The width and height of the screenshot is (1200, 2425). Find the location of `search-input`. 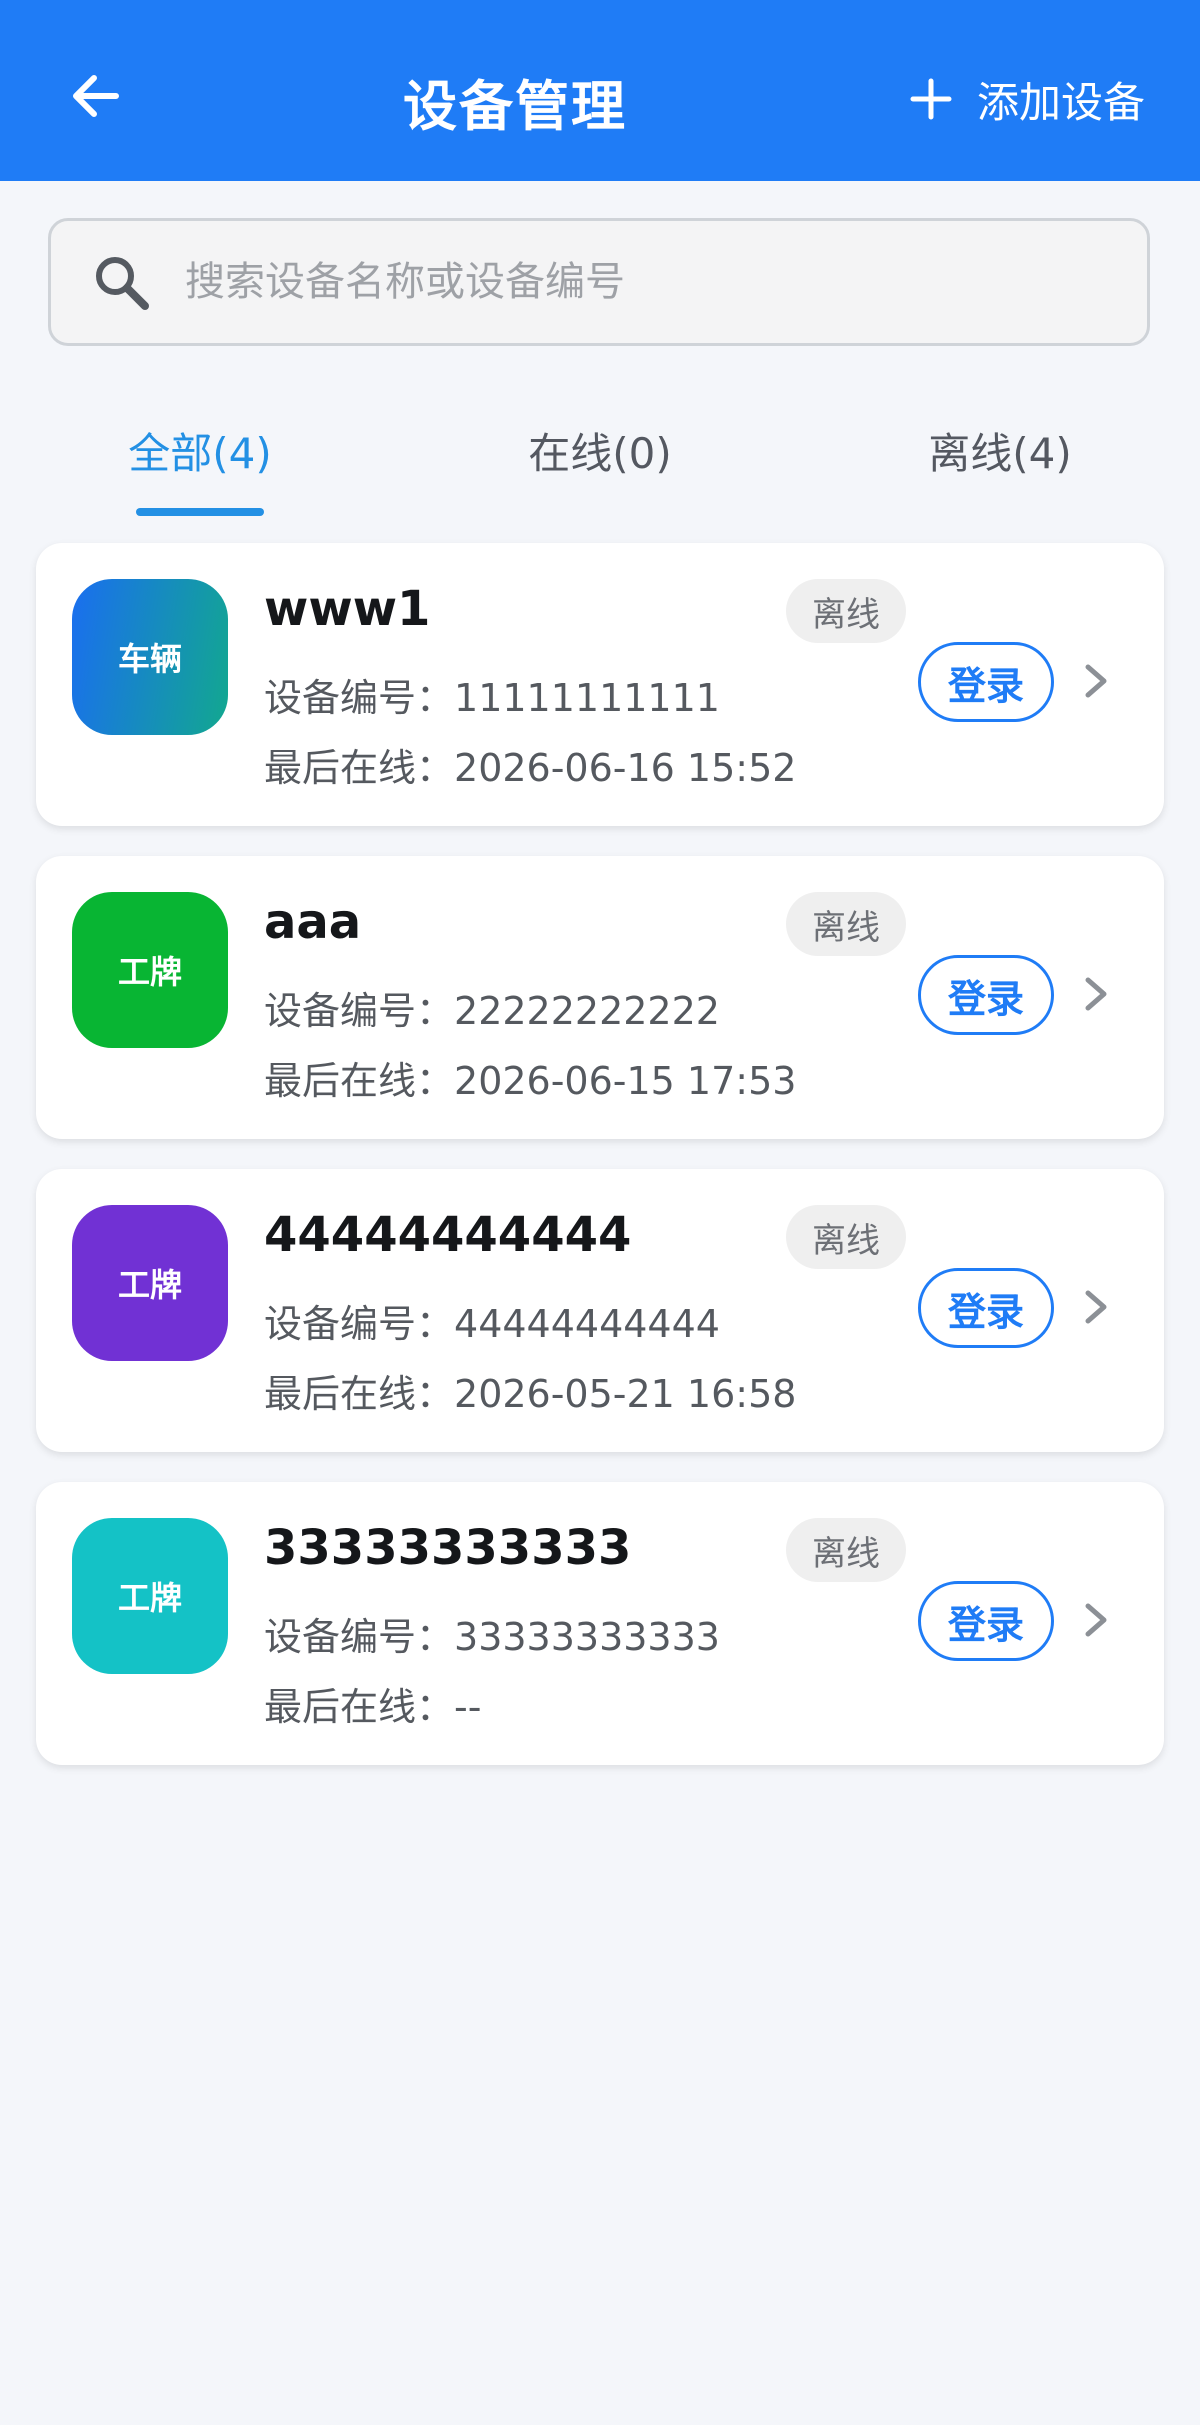

search-input is located at coordinates (635, 282).